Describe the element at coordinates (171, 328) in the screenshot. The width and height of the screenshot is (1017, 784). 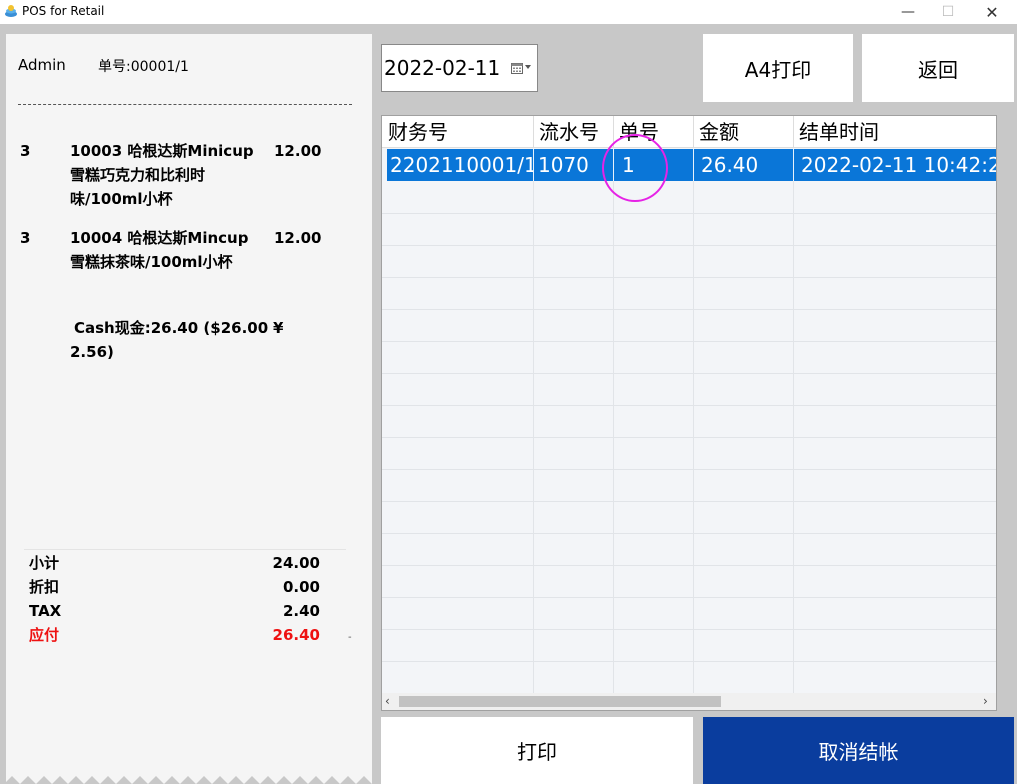
I see `payment-line: Cash现金:26.40 ($26.00` at that location.